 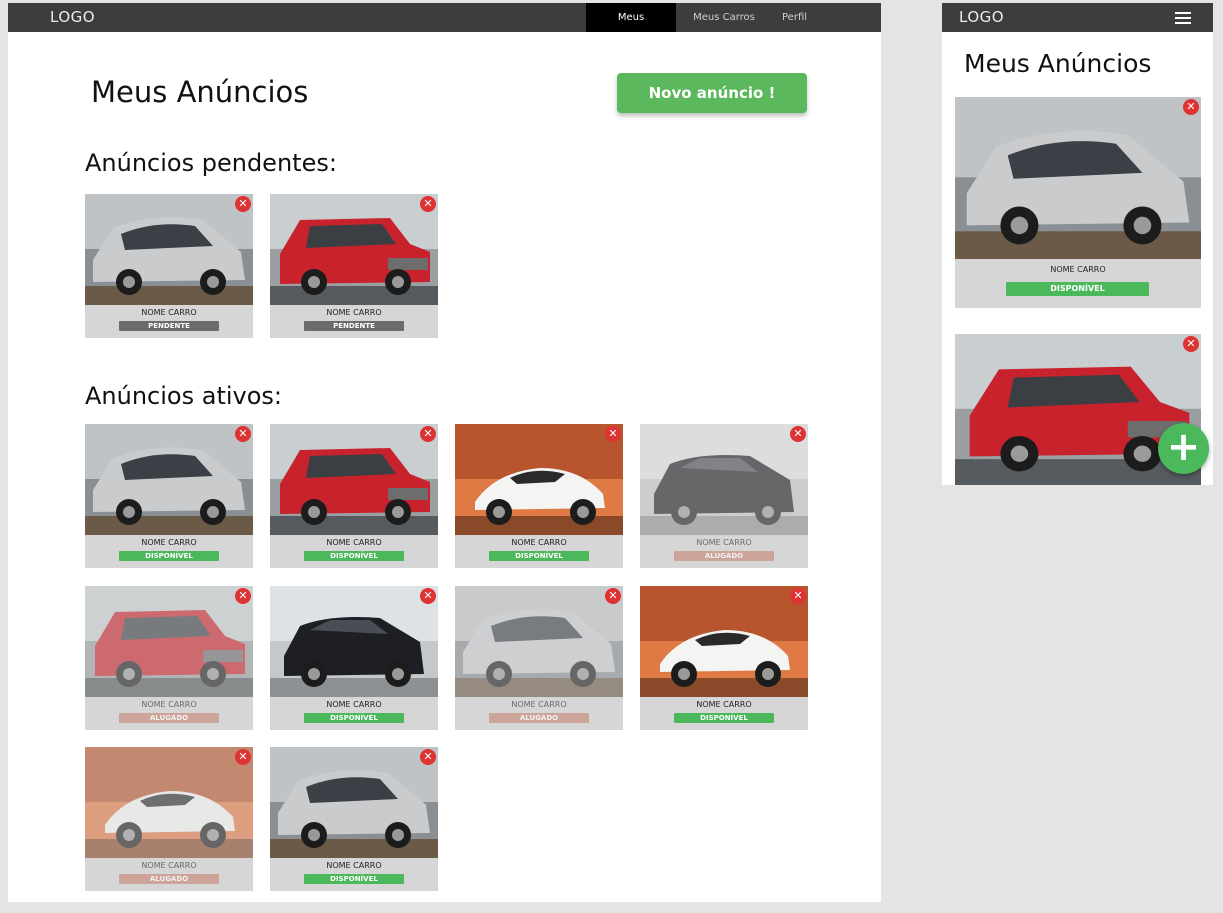 What do you see at coordinates (794, 17) in the screenshot?
I see `nav-perfil: Perfil` at bounding box center [794, 17].